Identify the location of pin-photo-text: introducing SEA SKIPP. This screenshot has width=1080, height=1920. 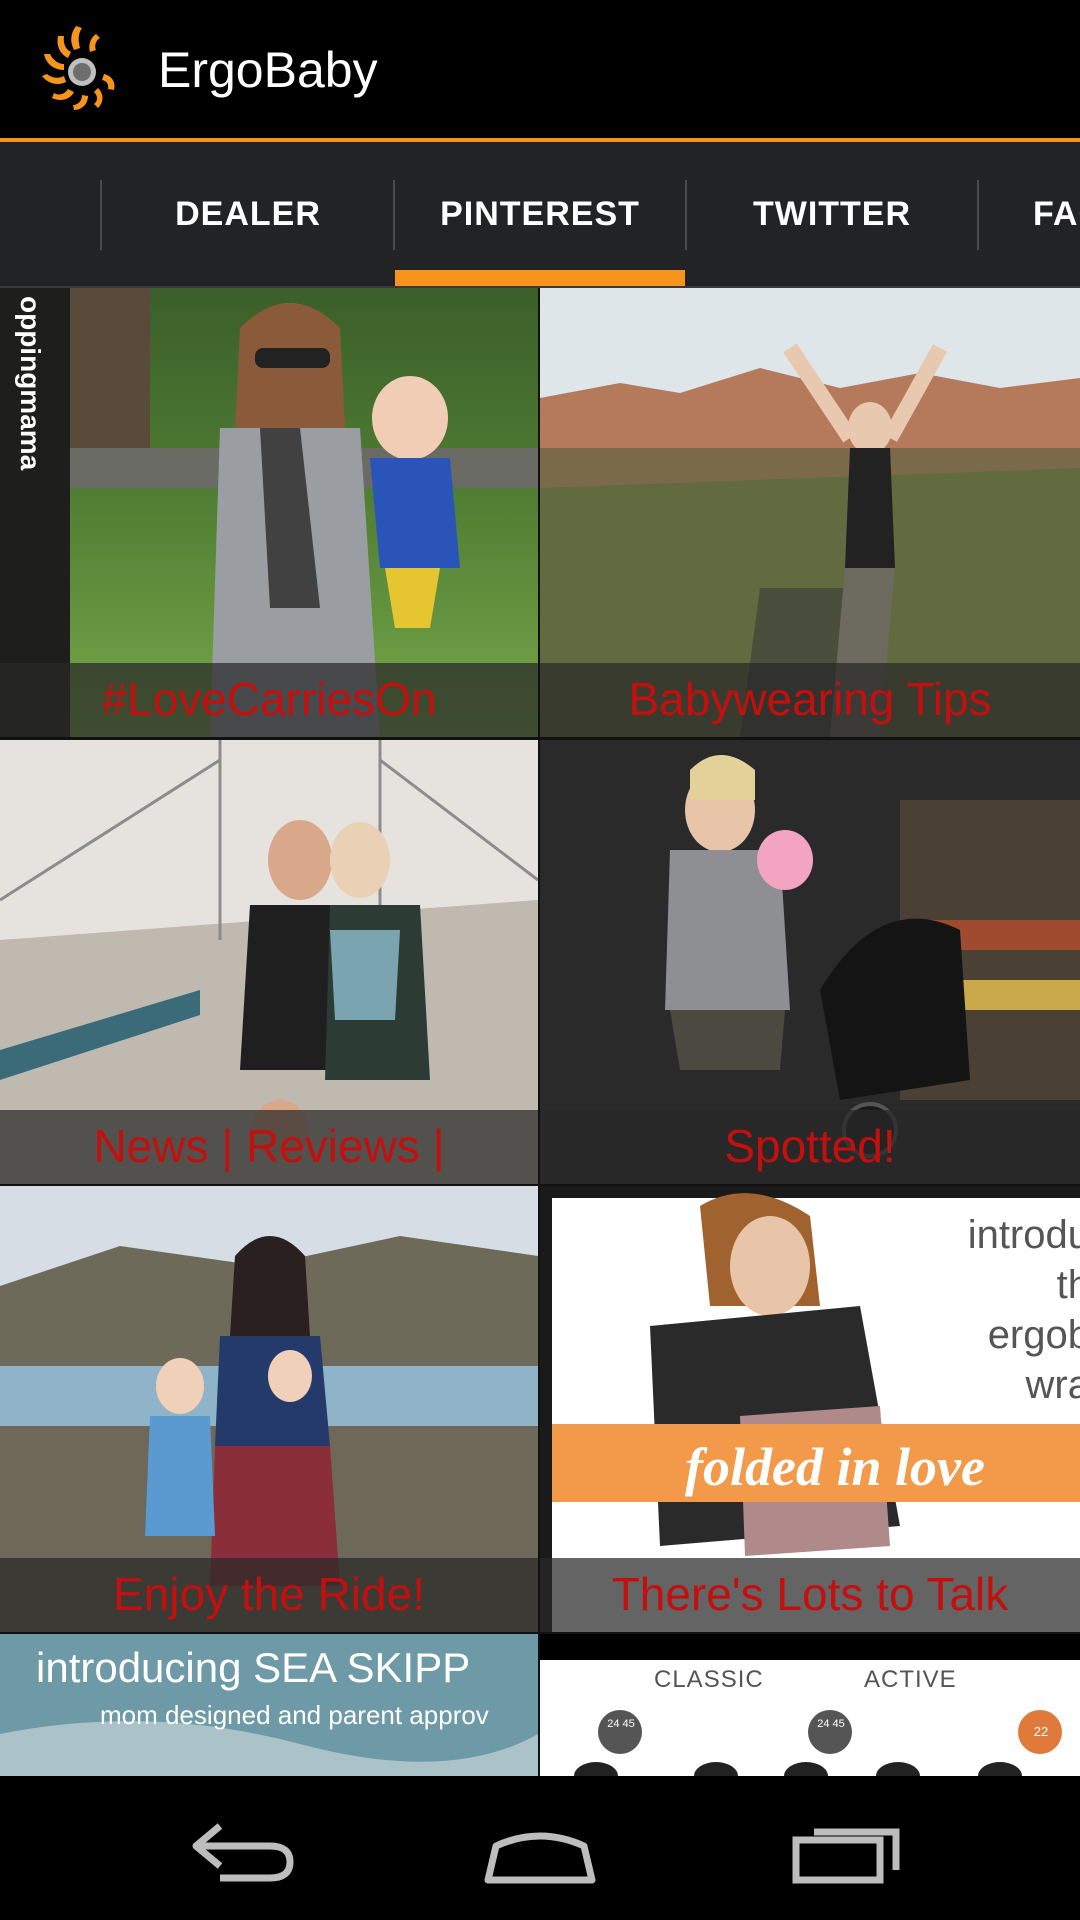
(253, 1667).